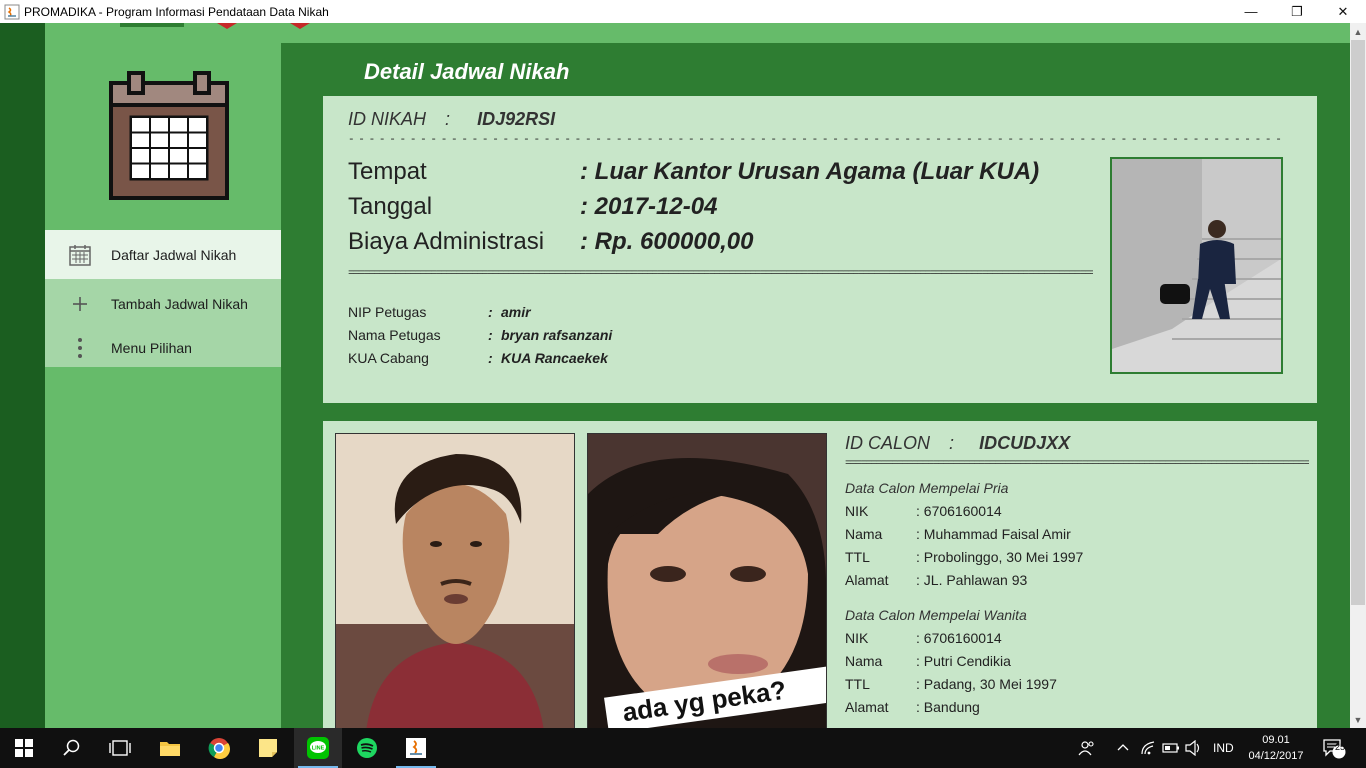  What do you see at coordinates (390, 206) in the screenshot?
I see `tanggal-label: Tanggal` at bounding box center [390, 206].